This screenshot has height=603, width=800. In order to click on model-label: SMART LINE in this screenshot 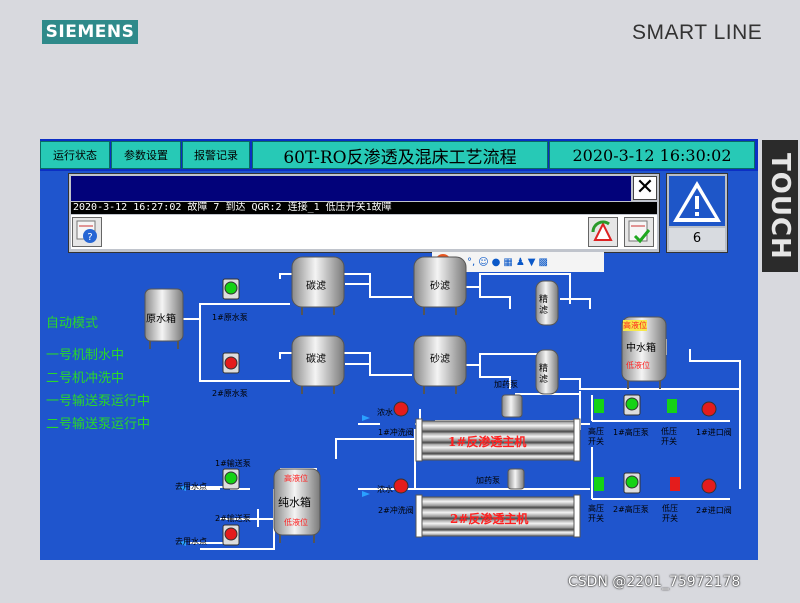, I will do `click(697, 32)`.